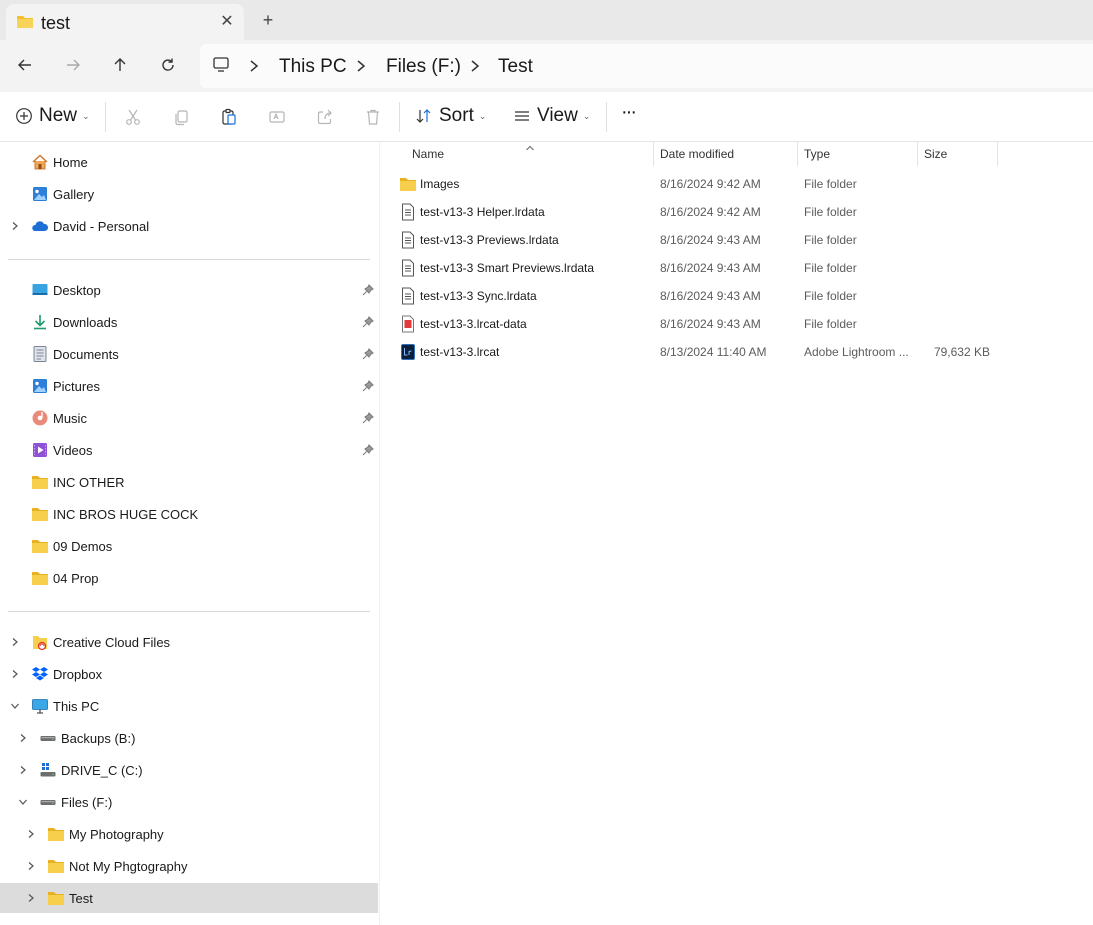 This screenshot has width=1093, height=925. What do you see at coordinates (87, 802) in the screenshot?
I see `sidebar-item-label: Files (F:)` at bounding box center [87, 802].